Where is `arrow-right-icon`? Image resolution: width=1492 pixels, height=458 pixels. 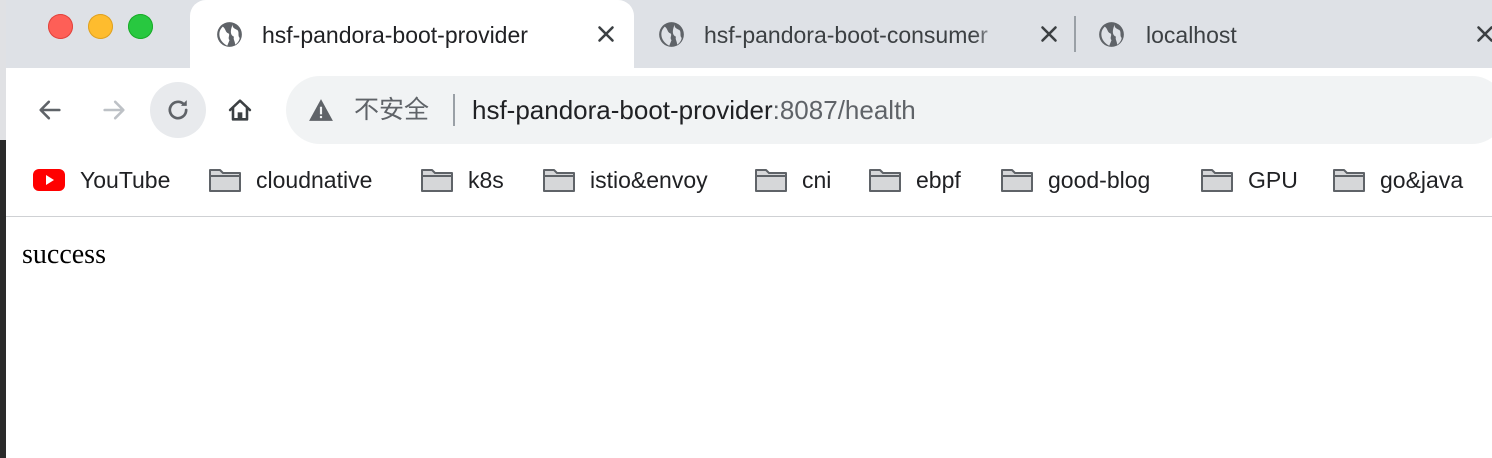
arrow-right-icon is located at coordinates (114, 110).